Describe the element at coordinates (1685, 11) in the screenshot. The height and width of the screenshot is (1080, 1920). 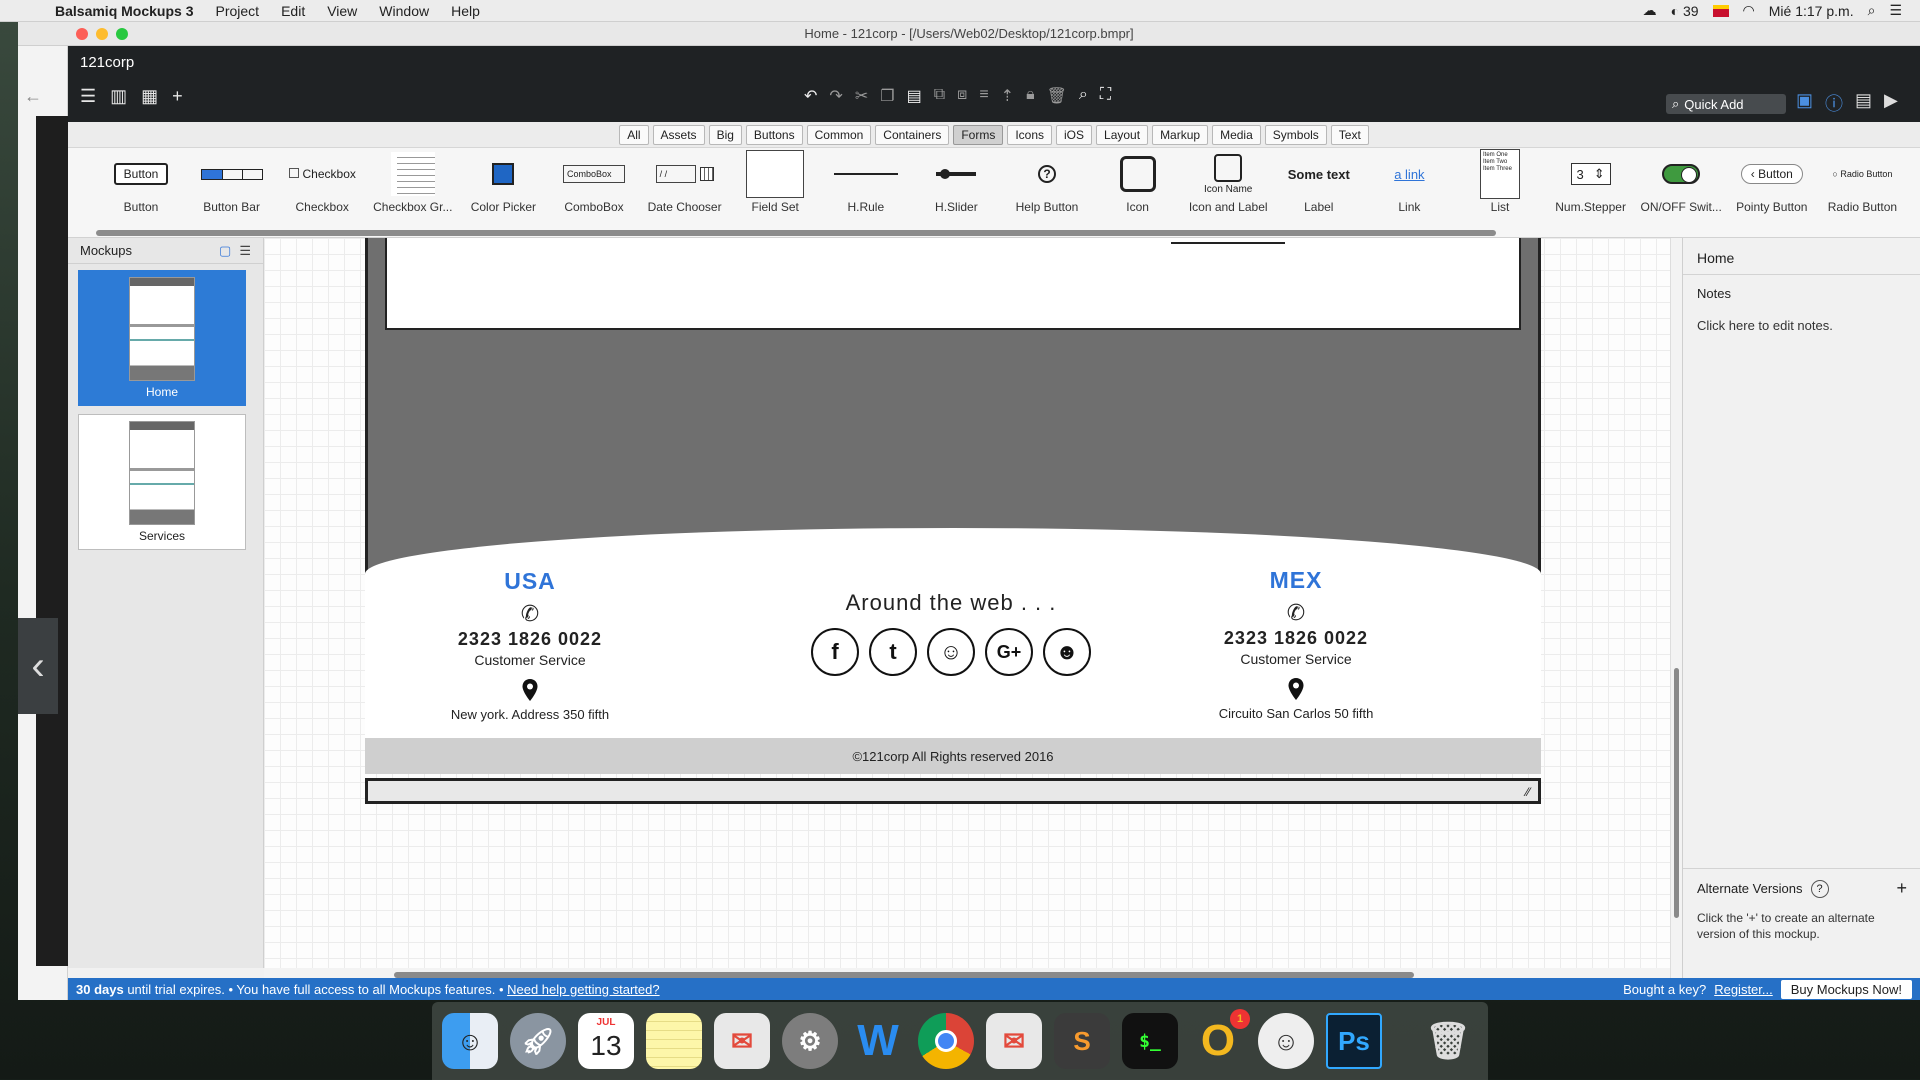
I see `battery-status: ◐ 39` at that location.